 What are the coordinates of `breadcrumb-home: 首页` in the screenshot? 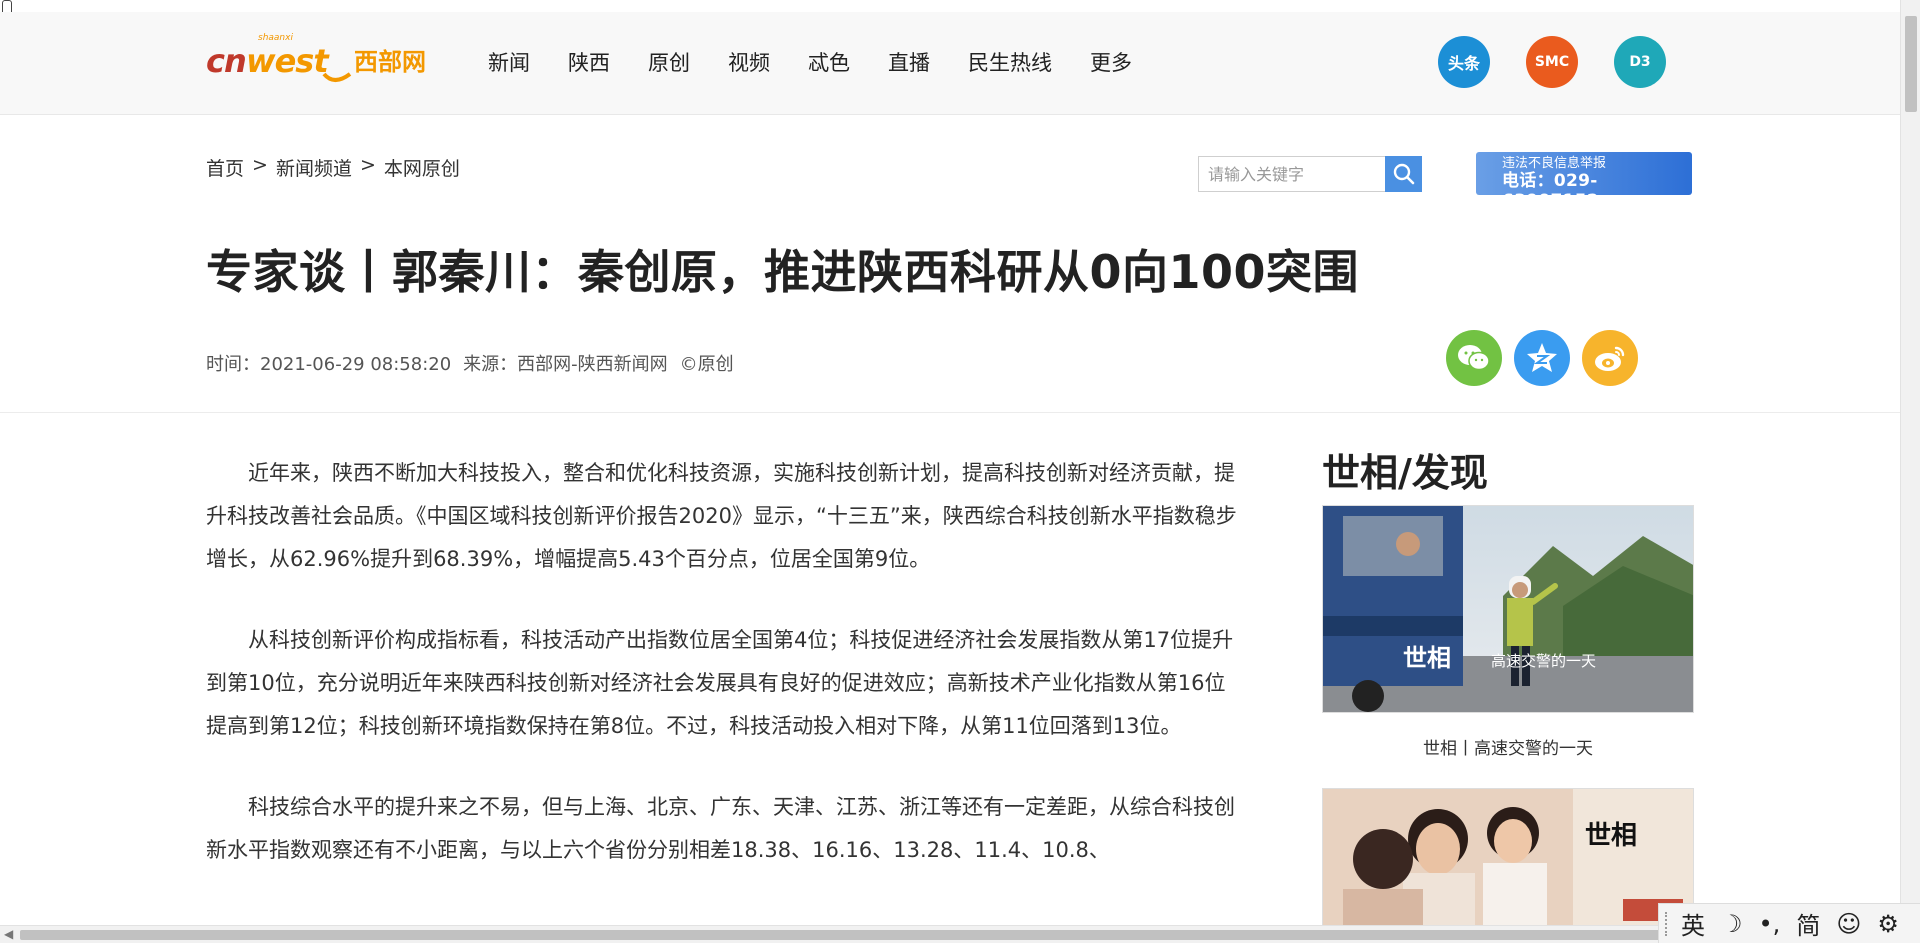 It's located at (225, 167).